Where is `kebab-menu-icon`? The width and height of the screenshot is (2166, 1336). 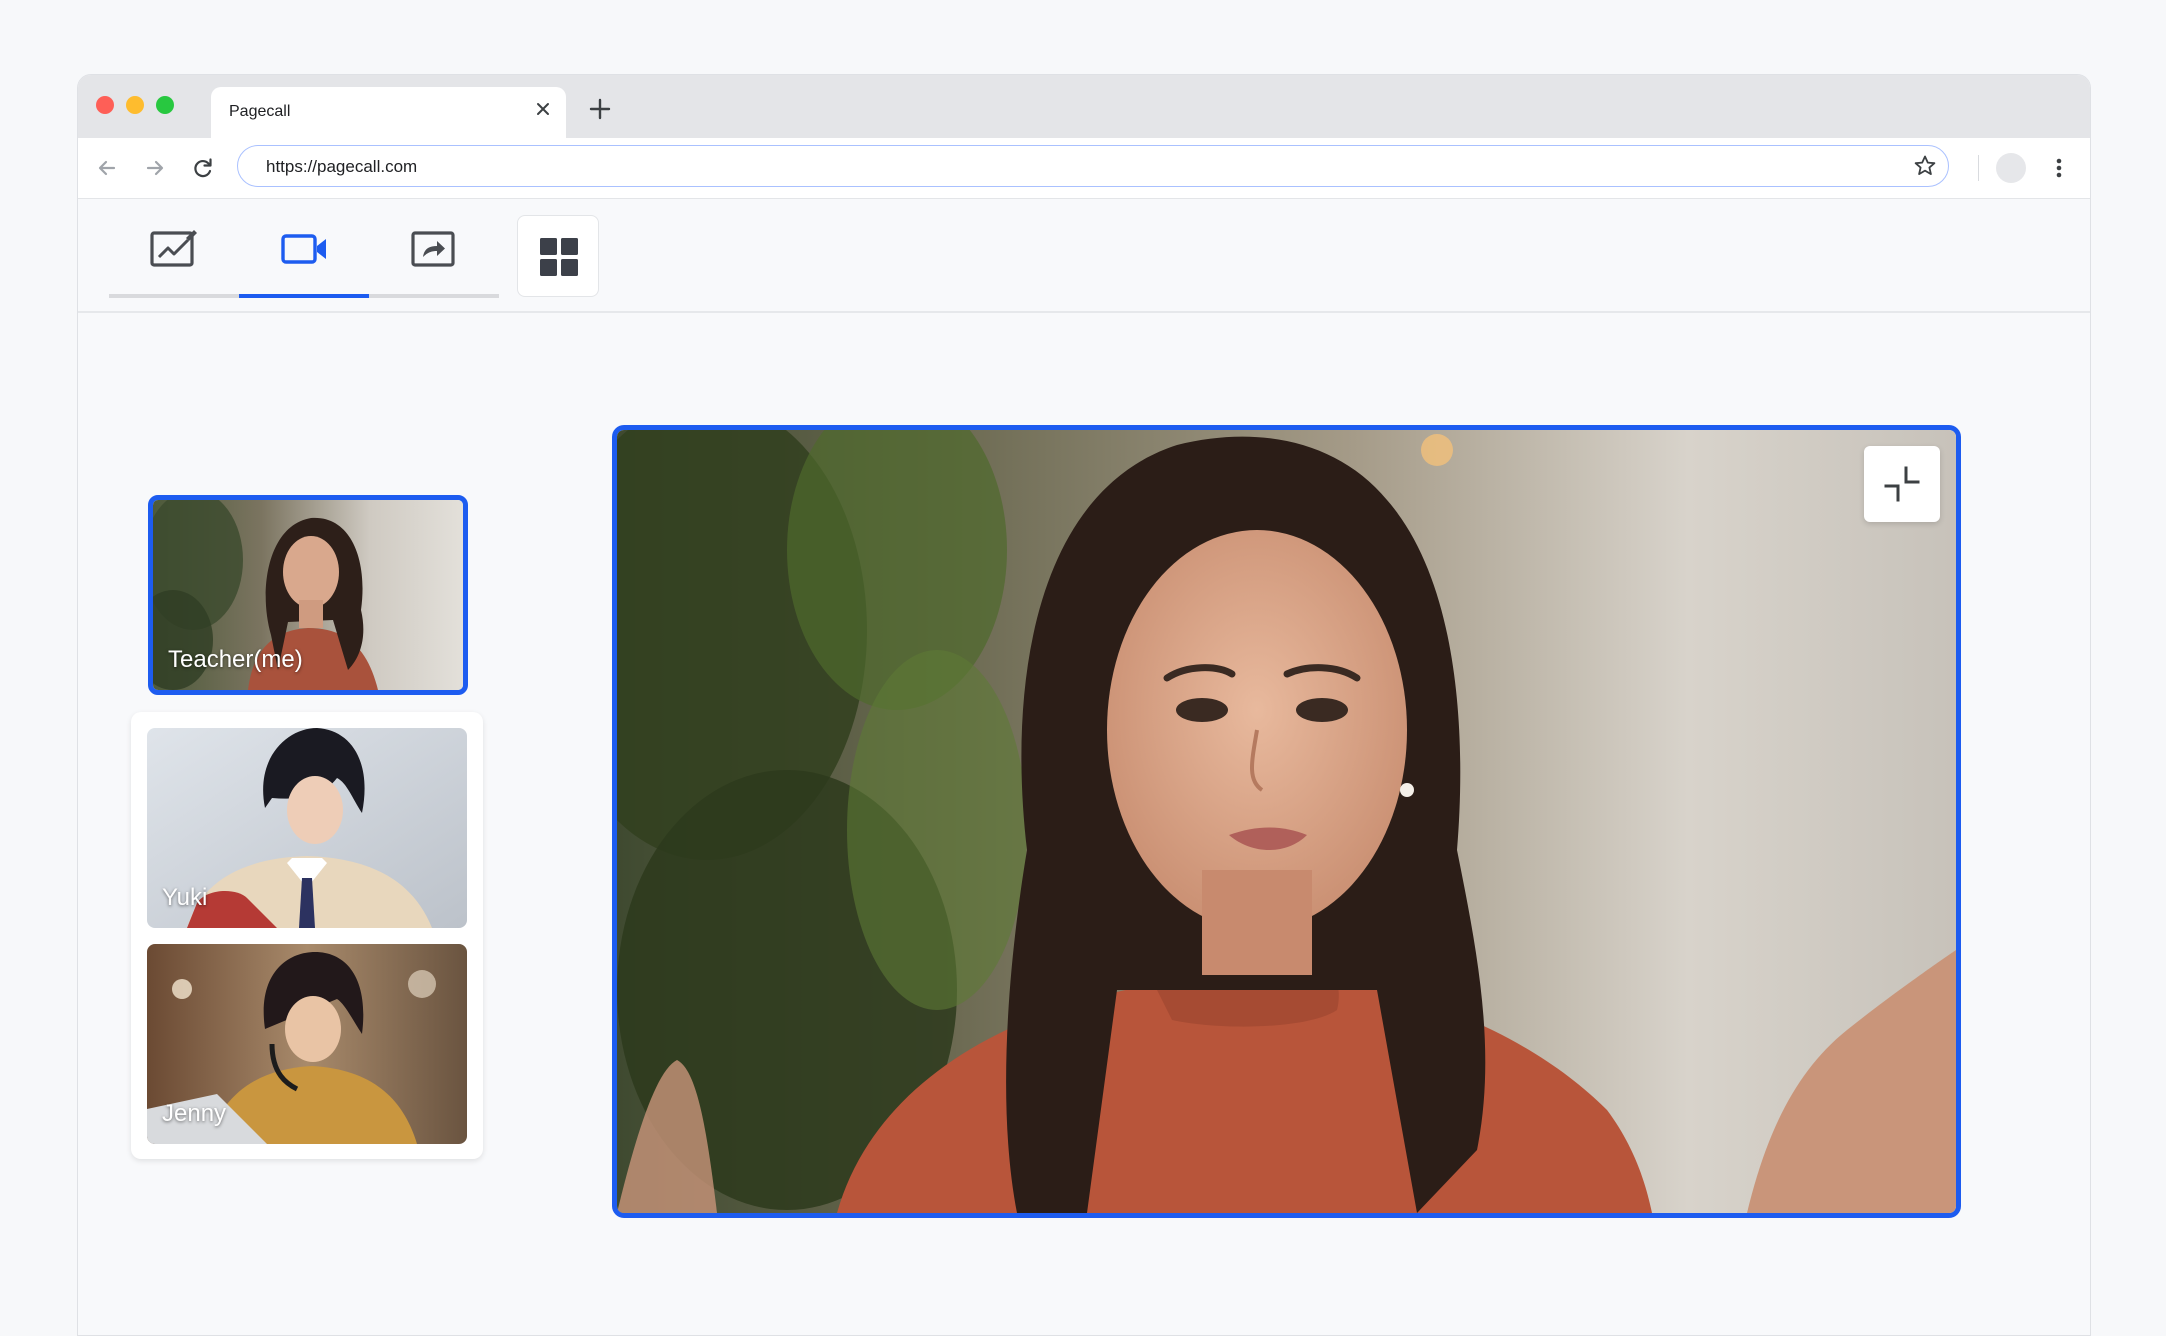
kebab-menu-icon is located at coordinates (2059, 168).